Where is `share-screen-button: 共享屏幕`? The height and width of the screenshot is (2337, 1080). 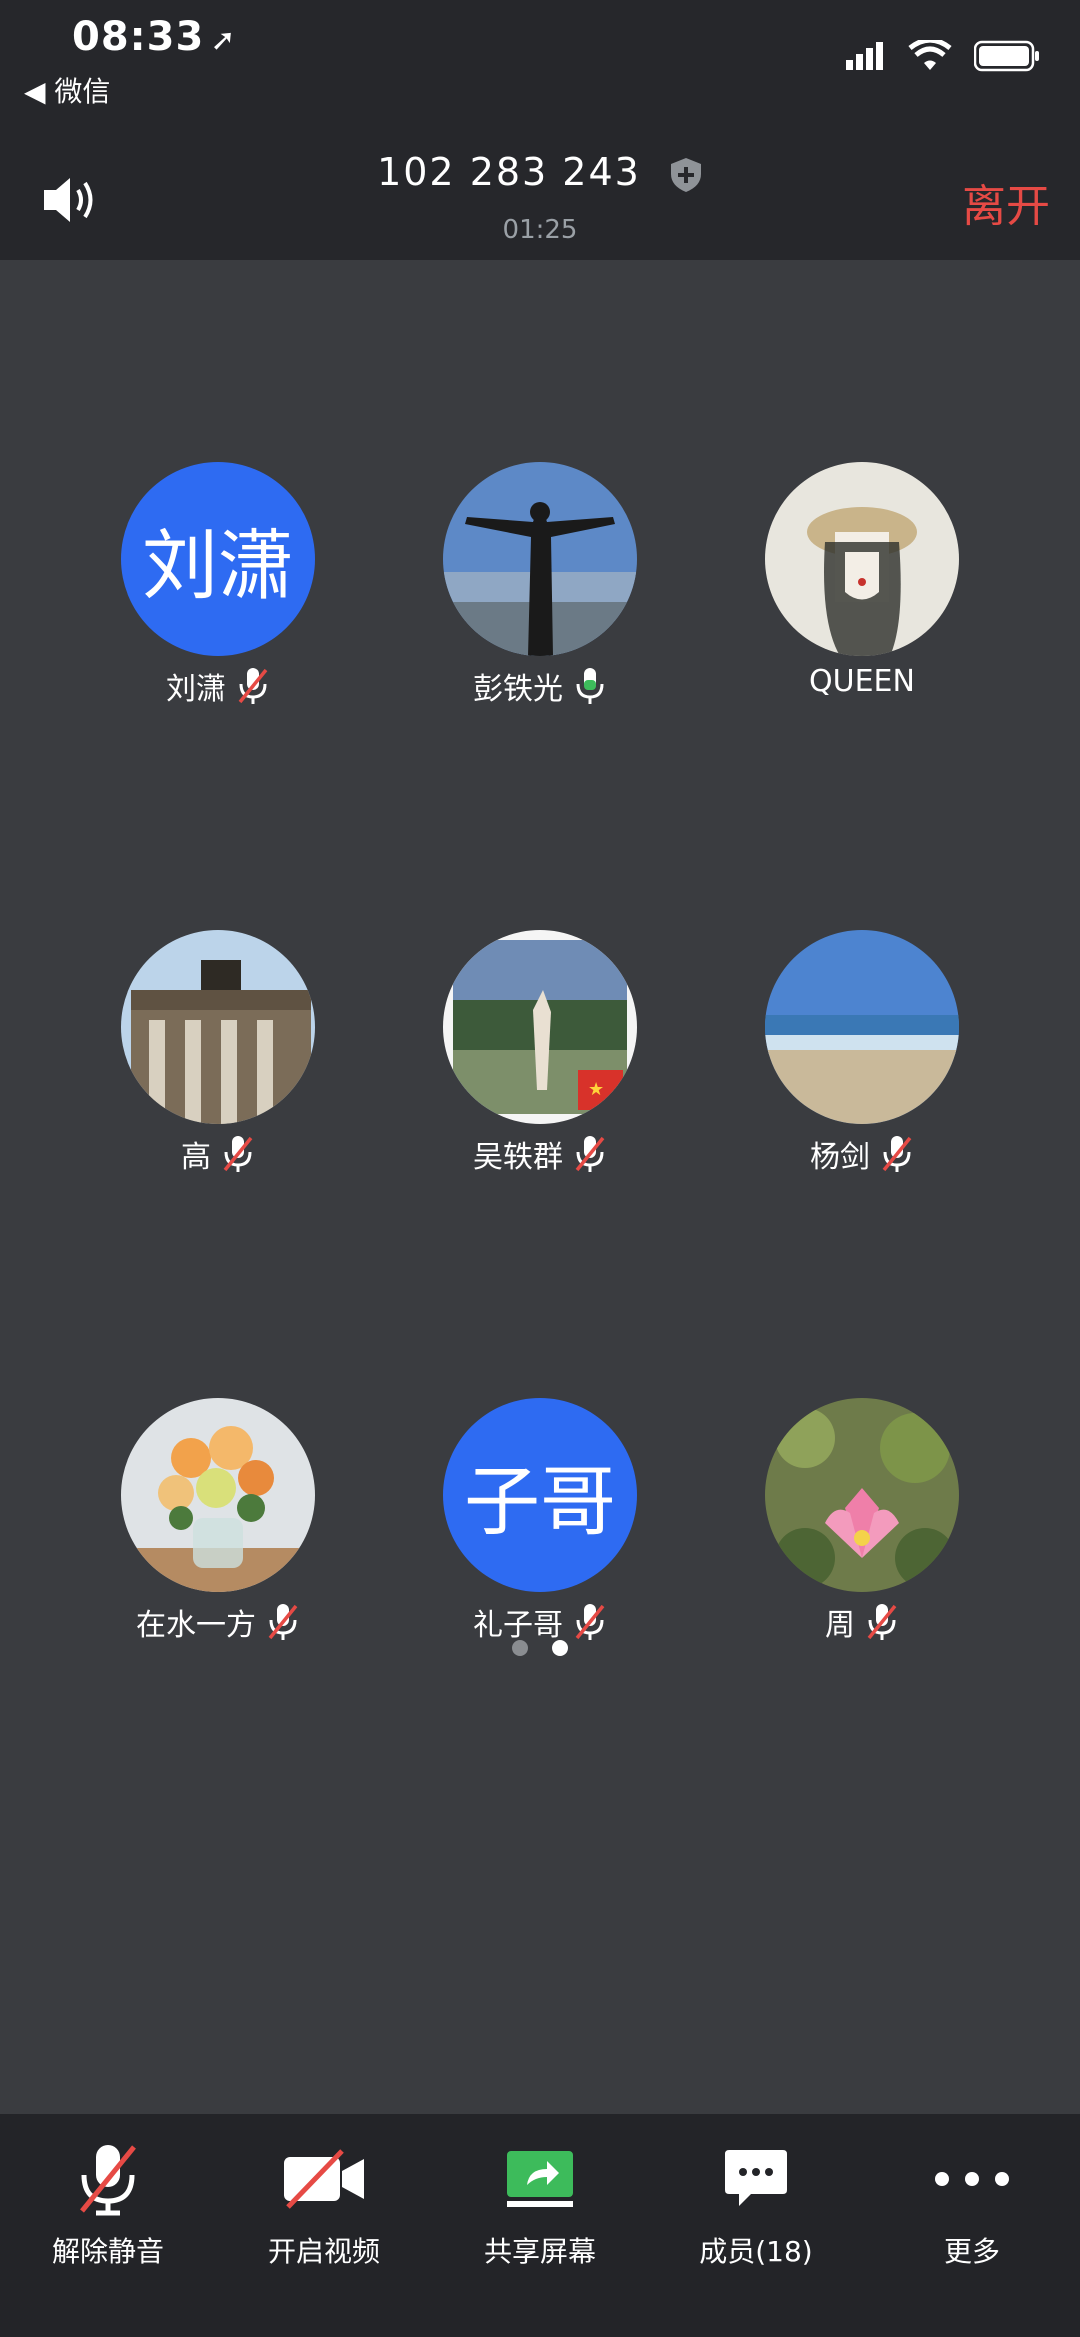
share-screen-button: 共享屏幕 is located at coordinates (540, 2202).